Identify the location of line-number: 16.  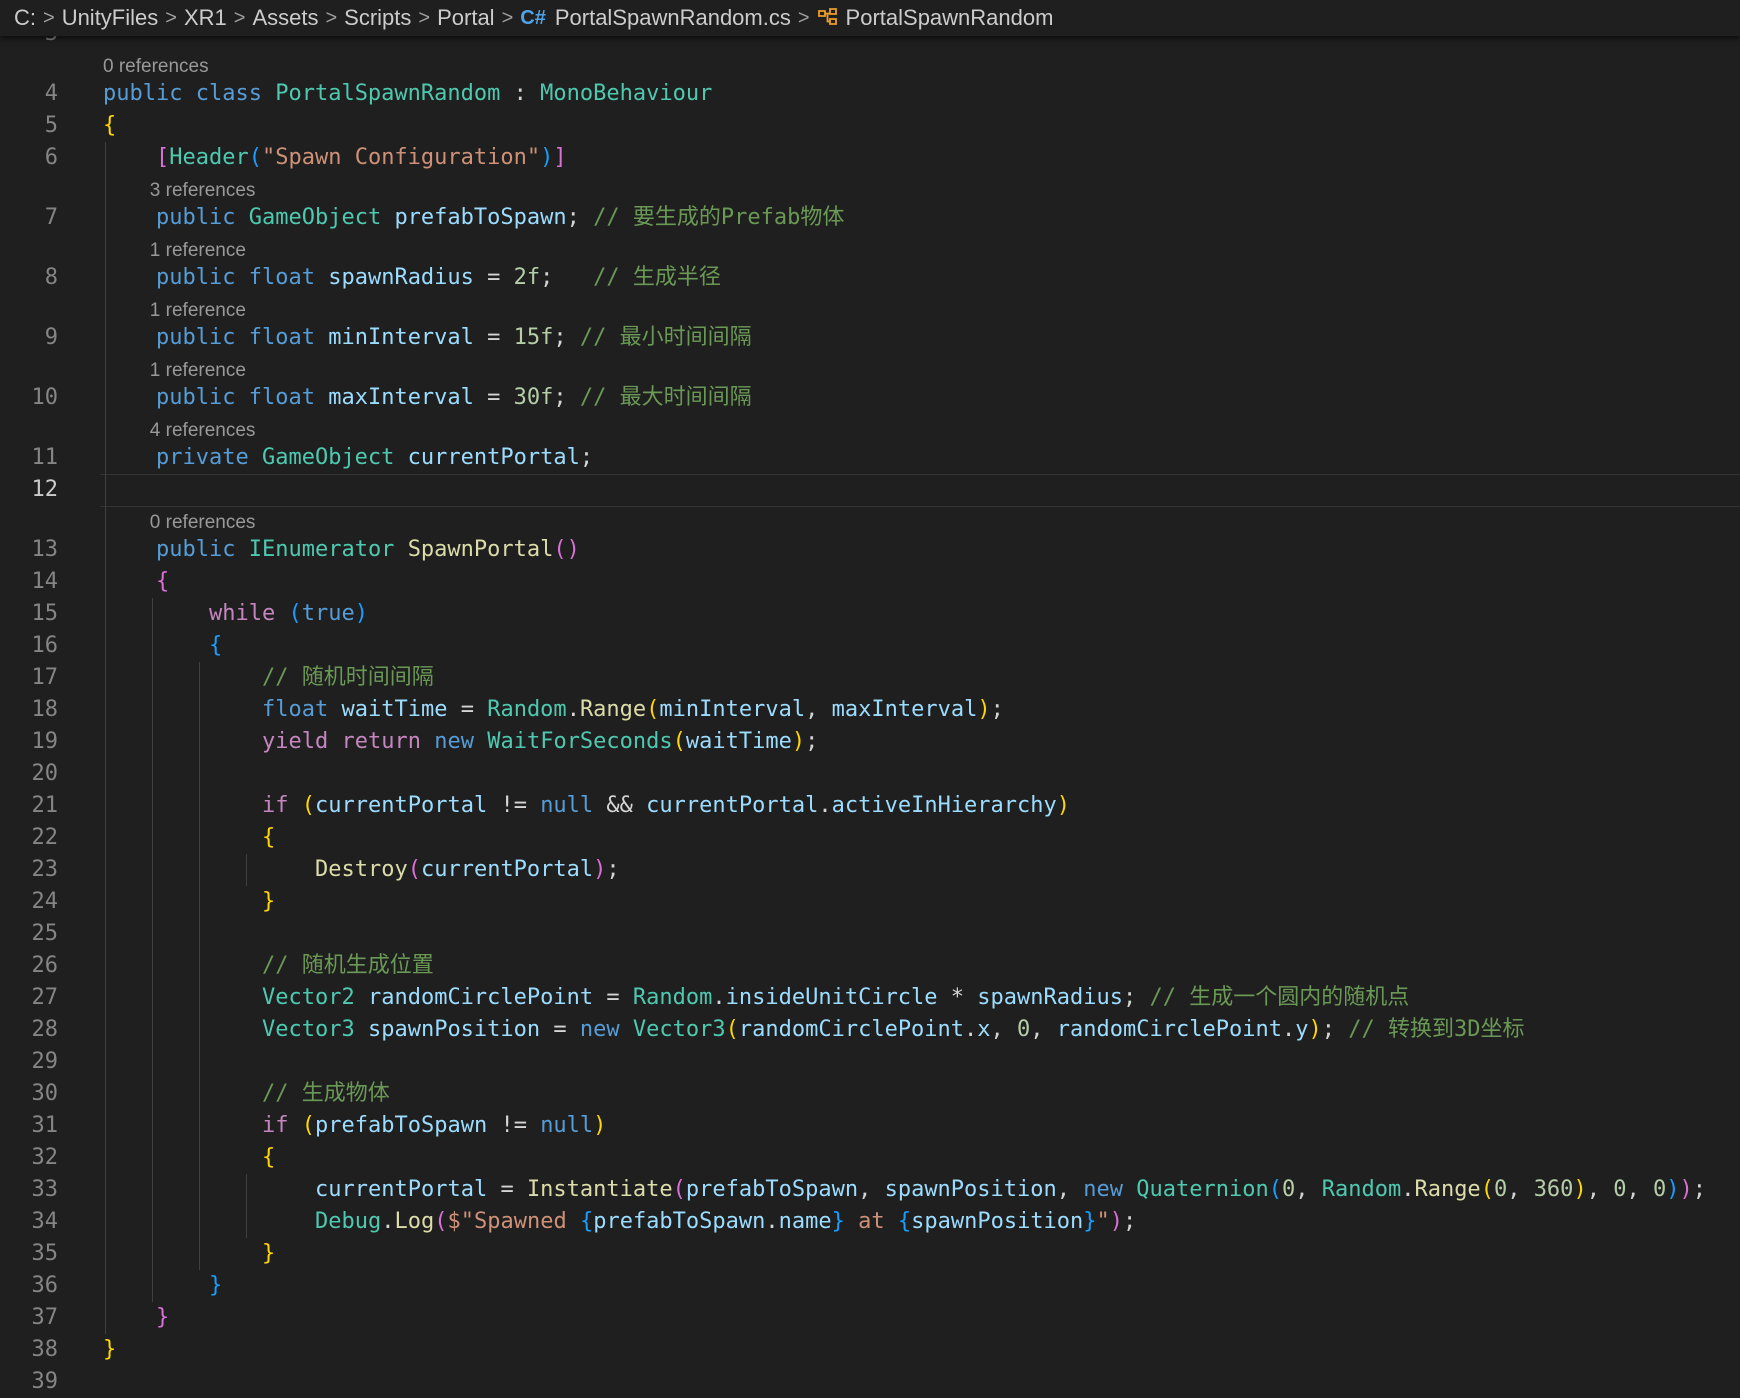
(45, 645).